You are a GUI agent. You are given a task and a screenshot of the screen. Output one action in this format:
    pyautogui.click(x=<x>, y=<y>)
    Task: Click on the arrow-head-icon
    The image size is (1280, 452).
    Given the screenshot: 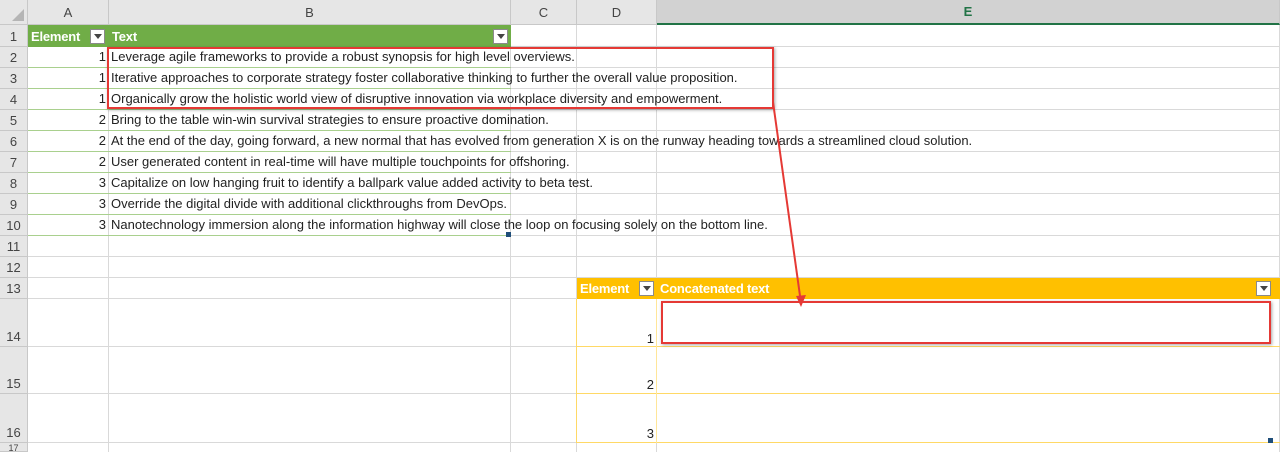 What is the action you would take?
    pyautogui.click(x=801, y=301)
    